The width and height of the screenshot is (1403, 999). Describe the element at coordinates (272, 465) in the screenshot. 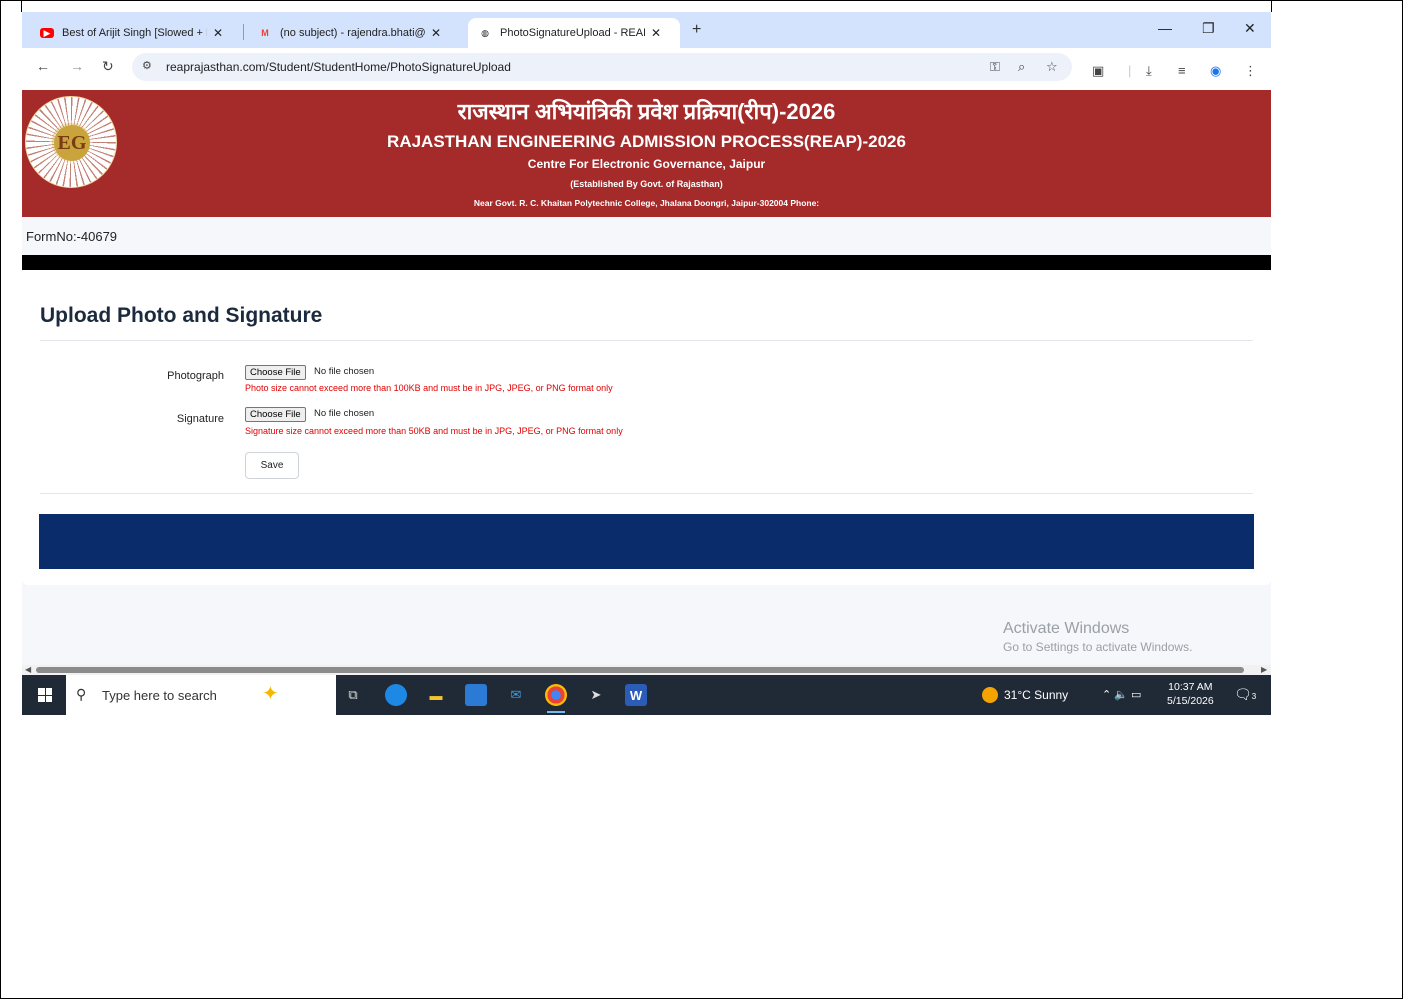

I see `save-button: Save` at that location.